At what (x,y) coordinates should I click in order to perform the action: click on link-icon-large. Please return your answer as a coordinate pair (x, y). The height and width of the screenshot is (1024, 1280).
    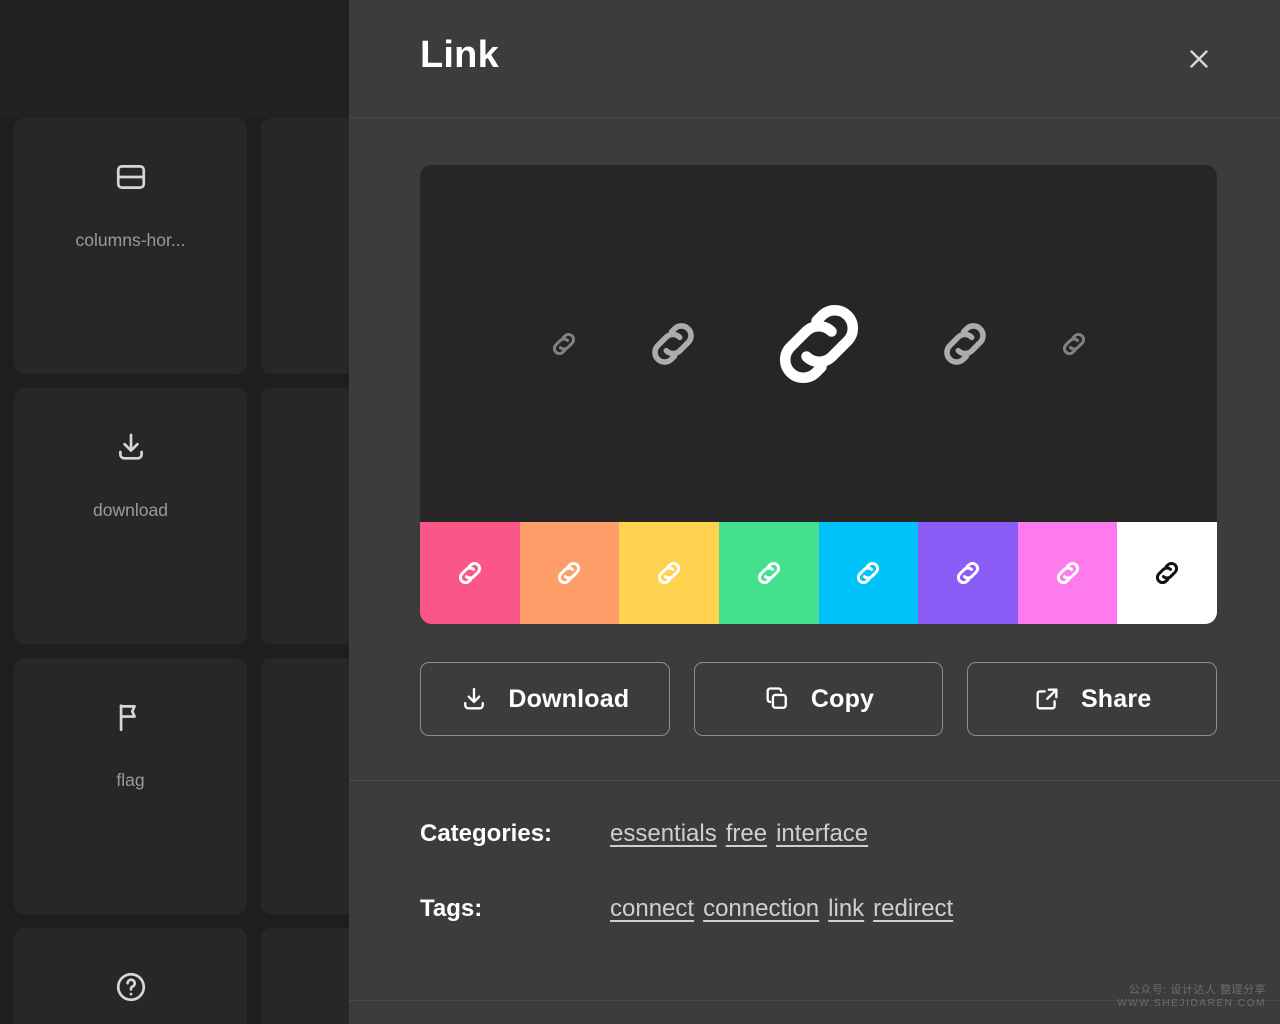
    Looking at the image, I should click on (819, 344).